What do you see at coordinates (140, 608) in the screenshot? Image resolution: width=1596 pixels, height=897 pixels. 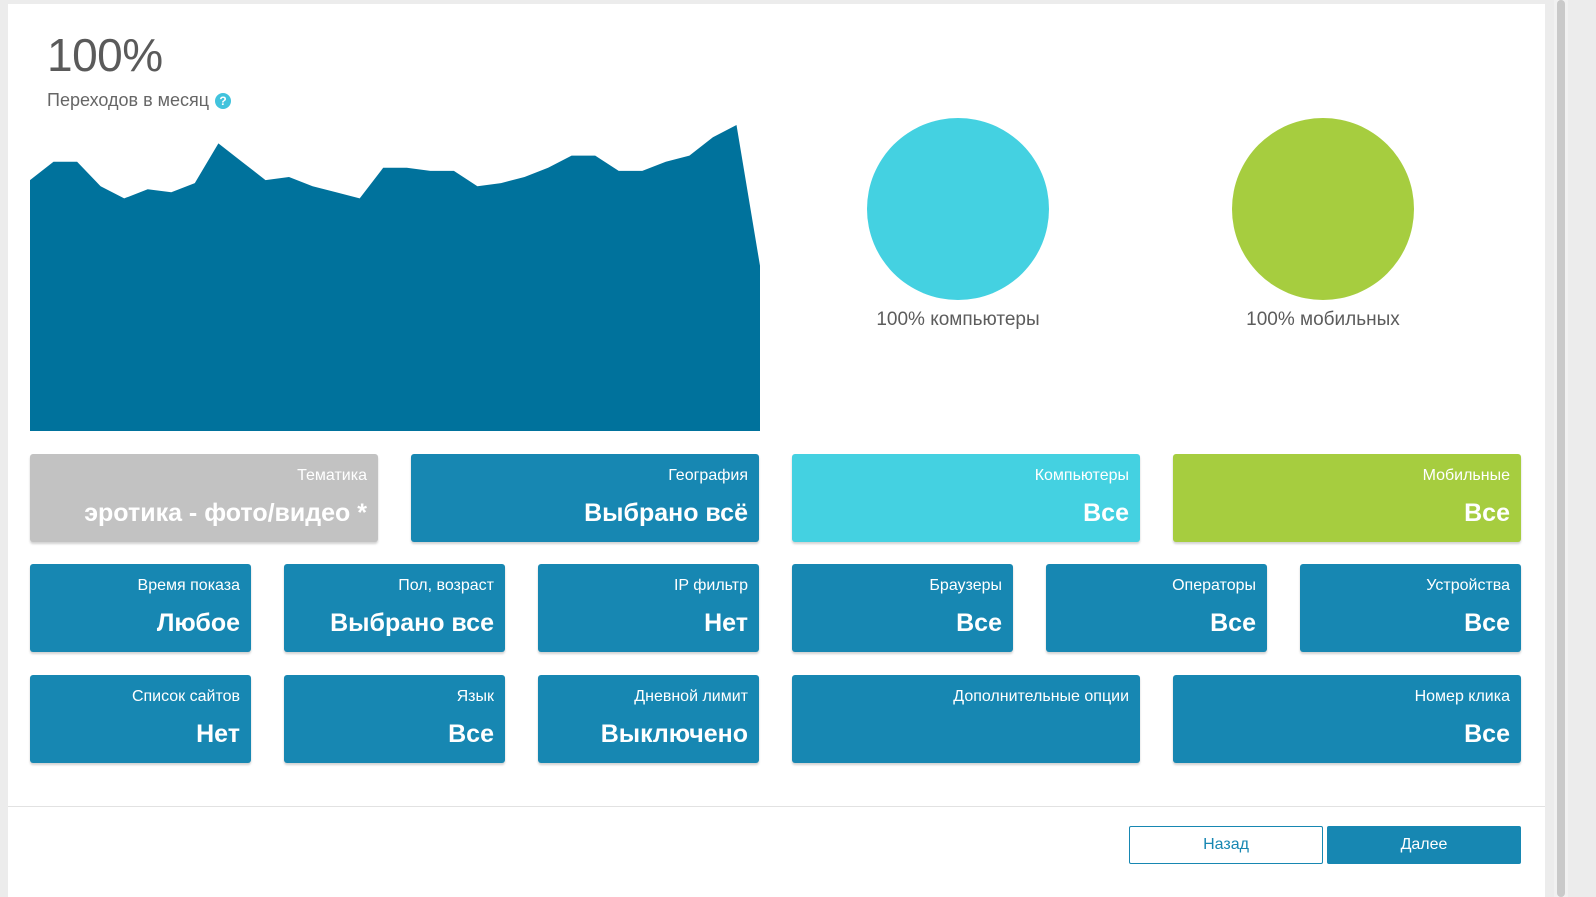 I see `tile-time: Время показа Любое` at bounding box center [140, 608].